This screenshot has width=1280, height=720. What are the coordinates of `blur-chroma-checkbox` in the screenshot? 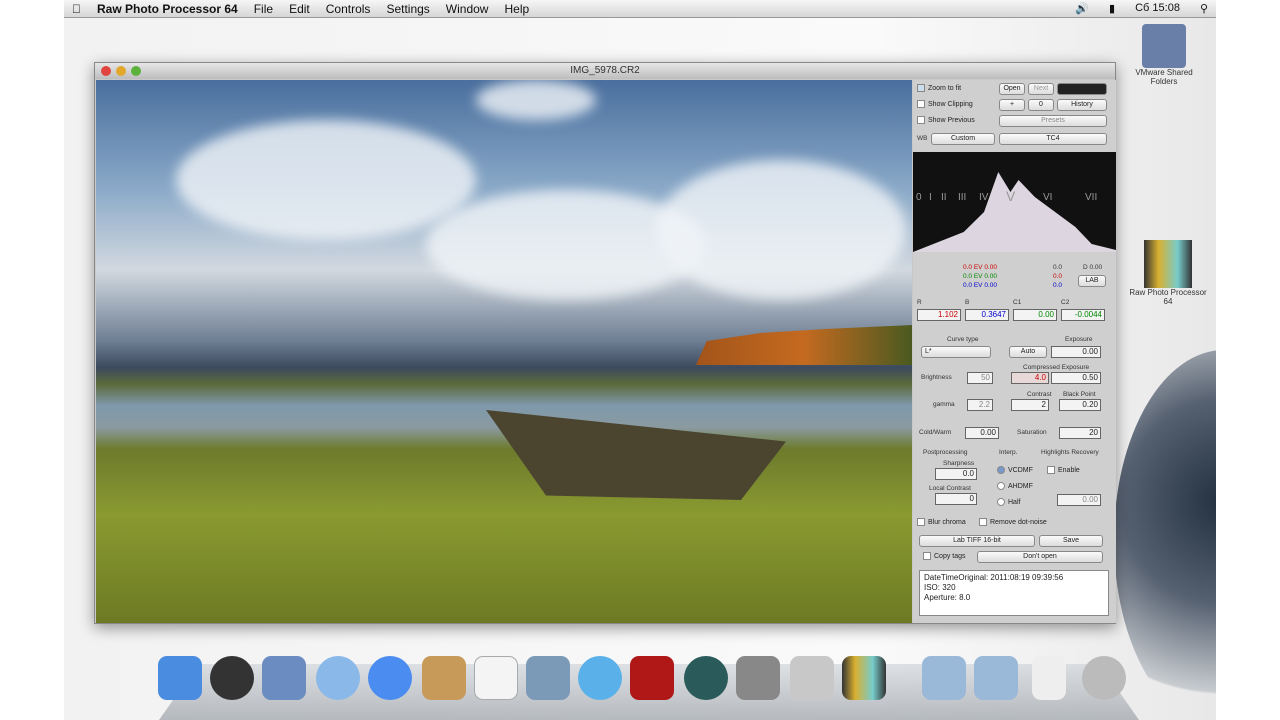 It's located at (921, 522).